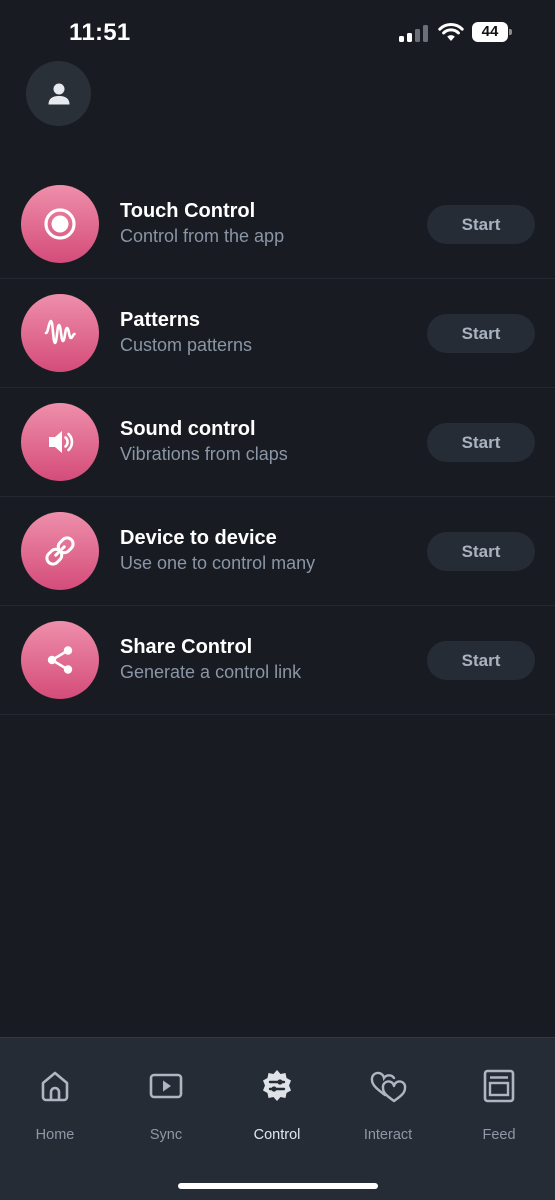 The width and height of the screenshot is (555, 1200). What do you see at coordinates (278, 1186) in the screenshot?
I see `home-indicator` at bounding box center [278, 1186].